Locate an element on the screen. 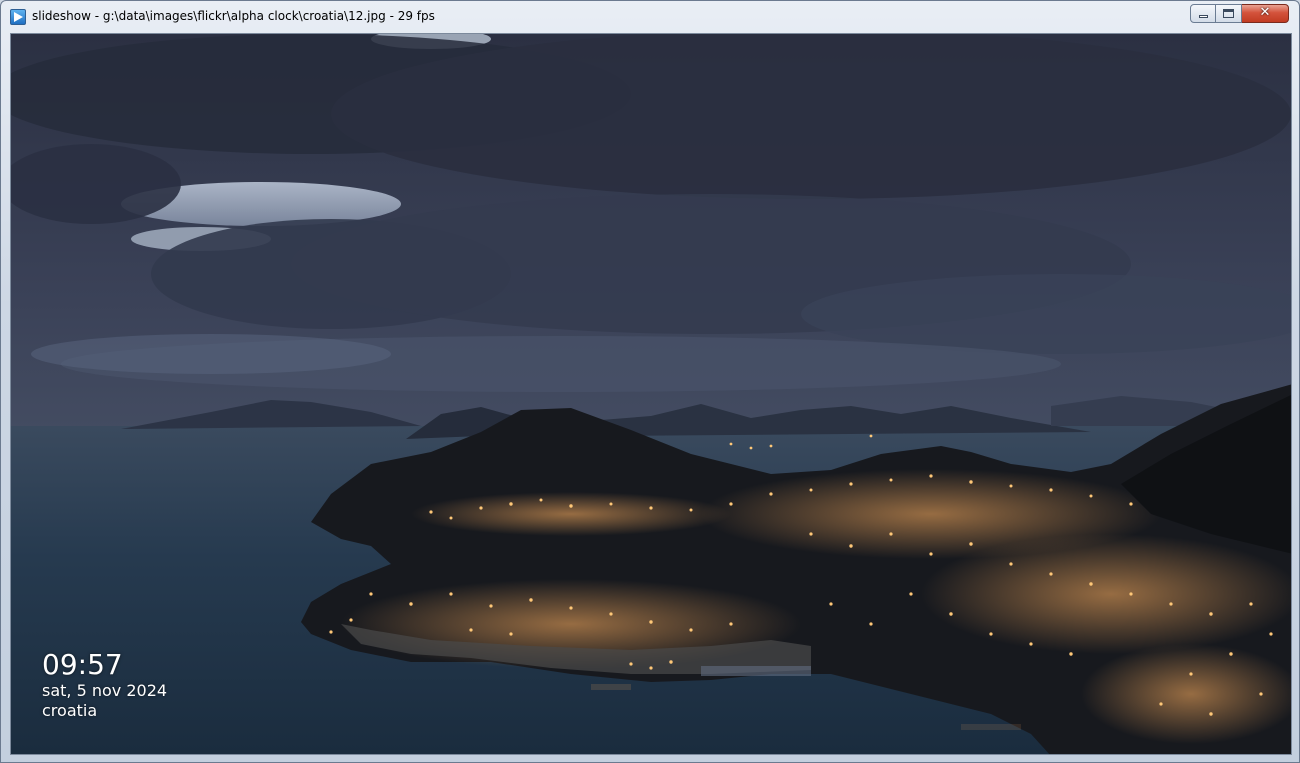 Image resolution: width=1300 pixels, height=763 pixels. clock-date: sat, 5 nov 2024 is located at coordinates (105, 690).